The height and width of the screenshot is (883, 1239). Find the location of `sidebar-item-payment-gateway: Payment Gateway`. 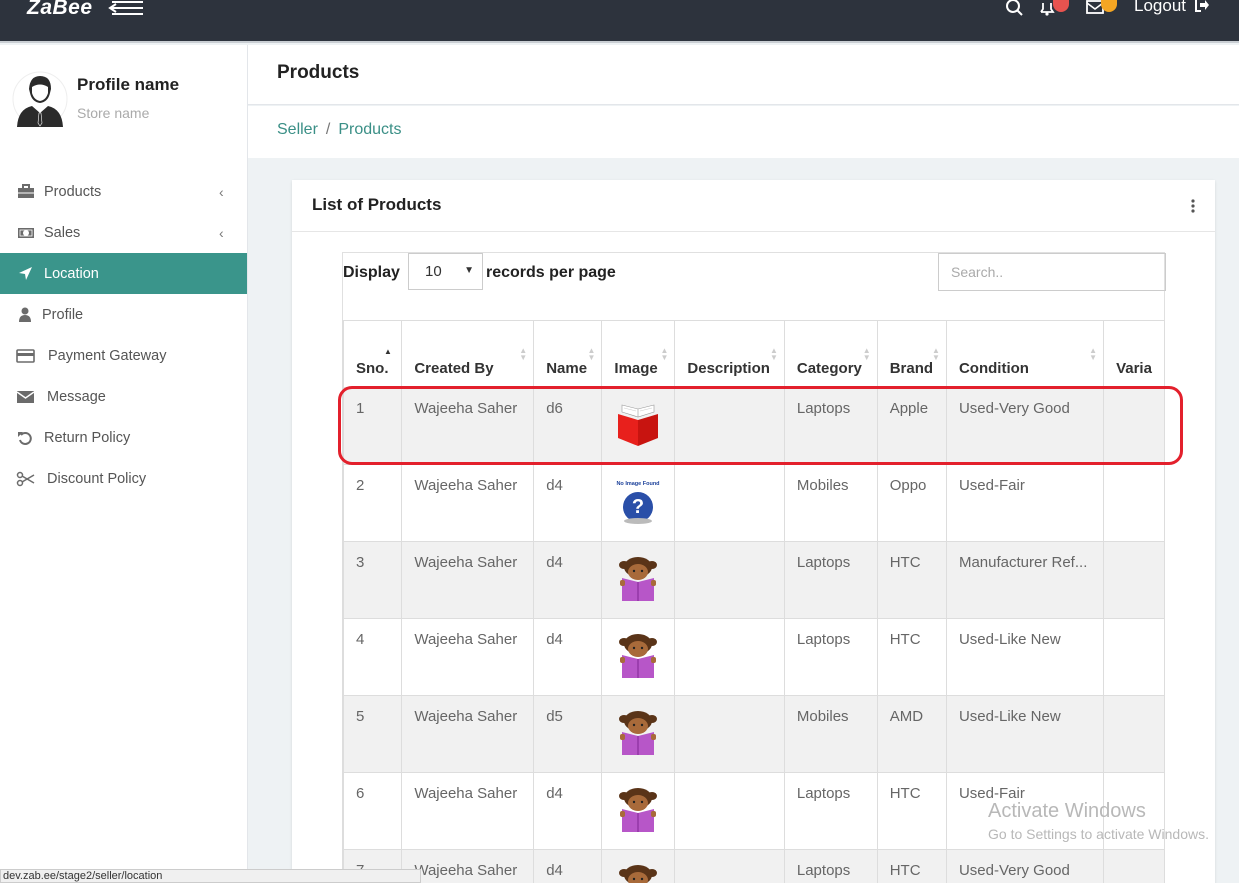

sidebar-item-payment-gateway: Payment Gateway is located at coordinates (123, 355).